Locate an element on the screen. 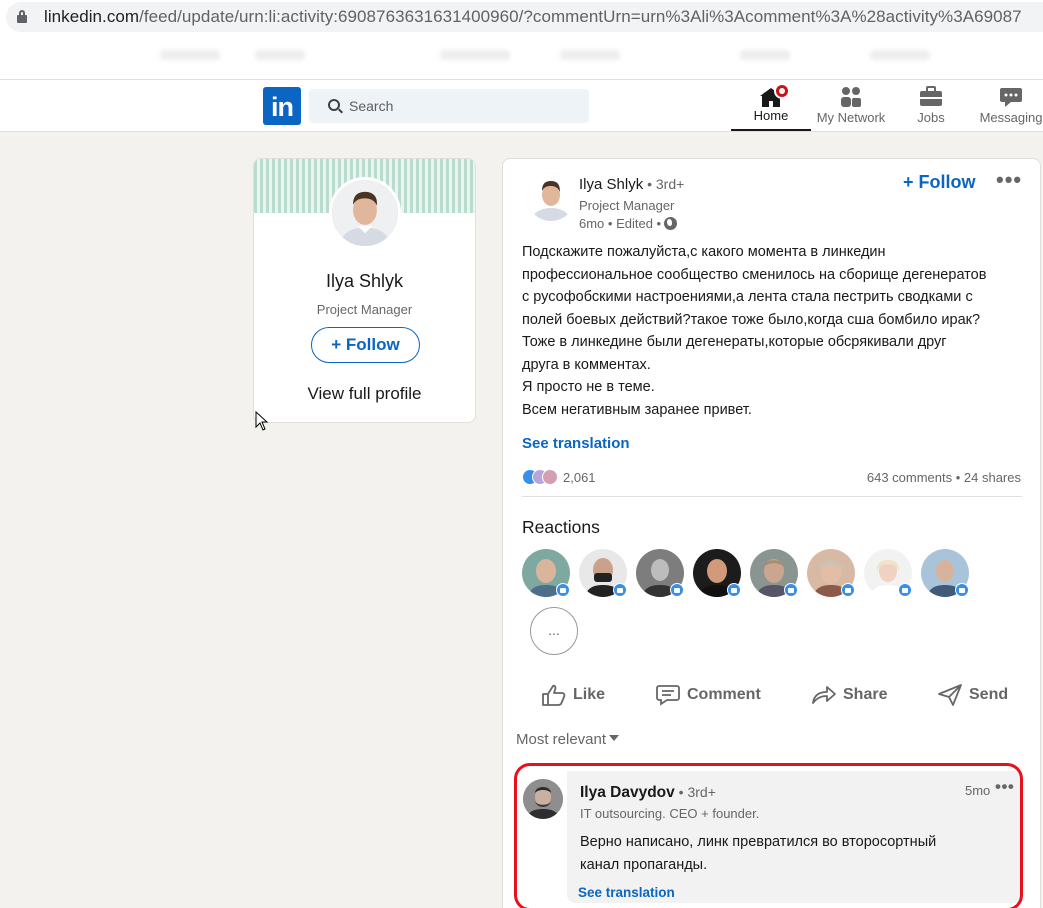 This screenshot has height=908, width=1043. post-follow-button: + Follow is located at coordinates (939, 182).